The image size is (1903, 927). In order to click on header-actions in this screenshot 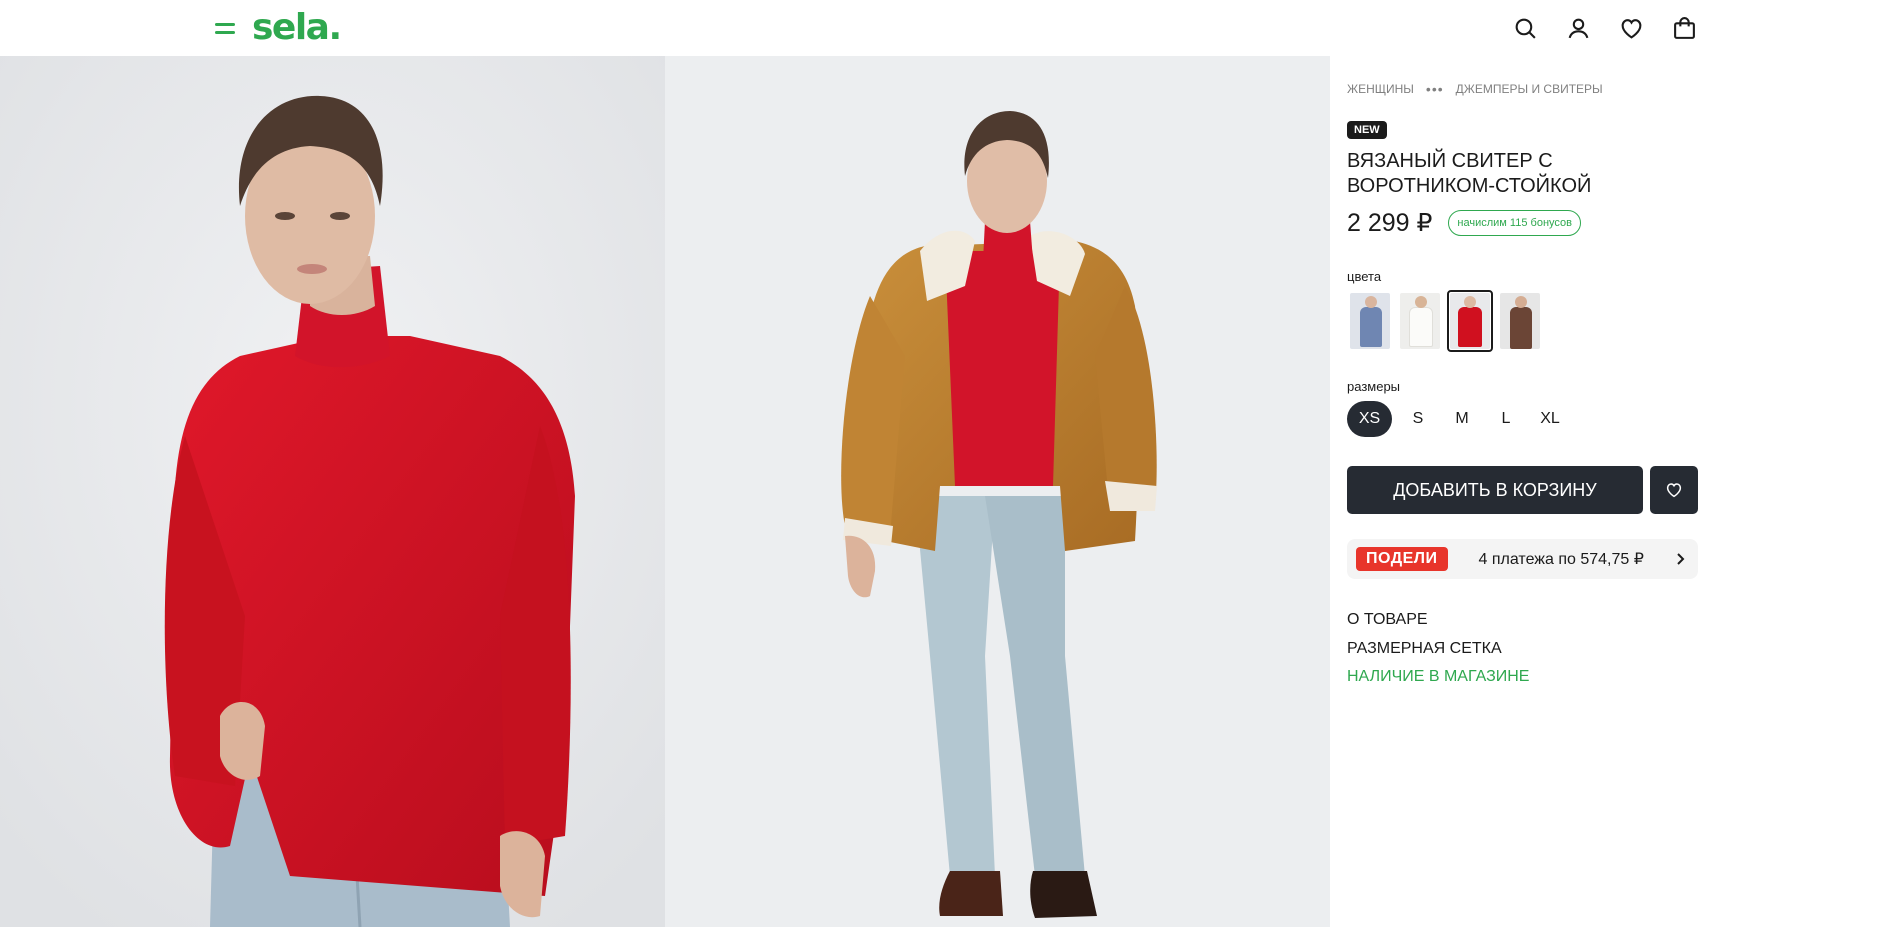, I will do `click(1605, 28)`.